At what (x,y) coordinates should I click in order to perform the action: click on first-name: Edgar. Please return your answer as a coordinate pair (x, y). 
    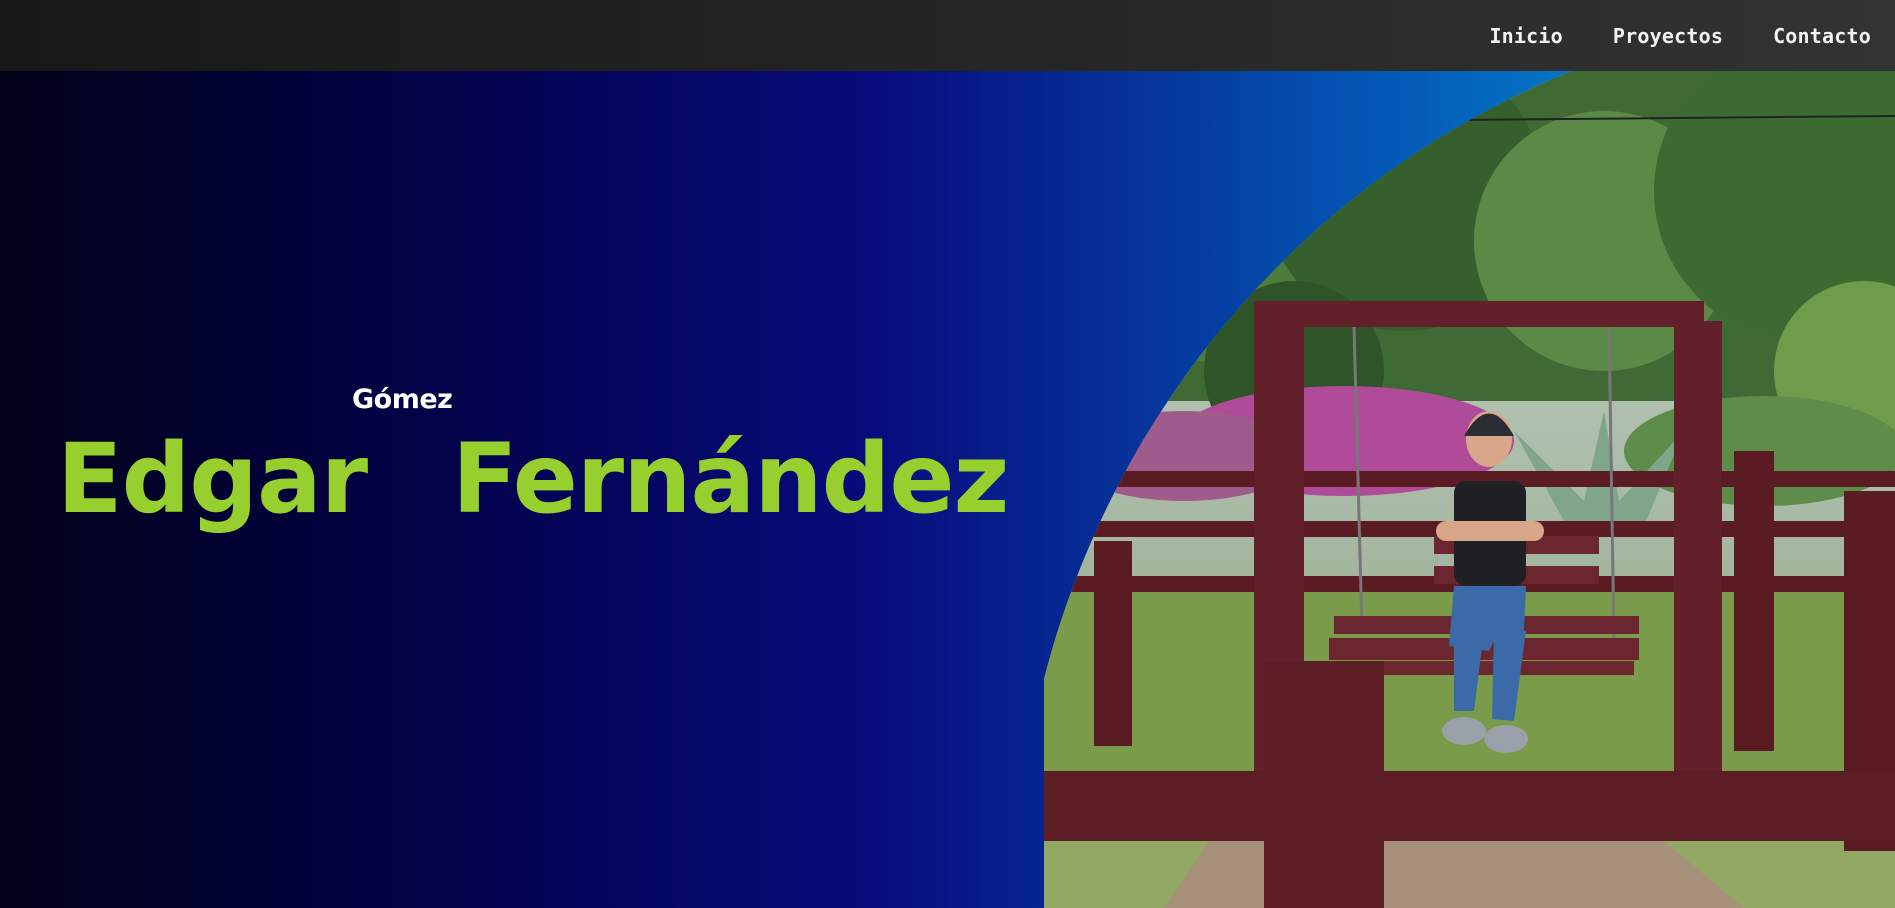
    Looking at the image, I should click on (212, 479).